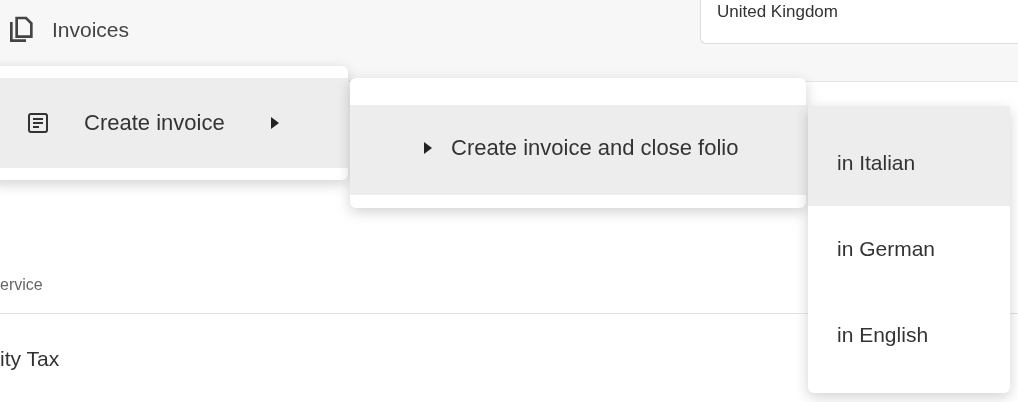 The image size is (1018, 402). Describe the element at coordinates (909, 335) in the screenshot. I see `menu-item: in English` at that location.